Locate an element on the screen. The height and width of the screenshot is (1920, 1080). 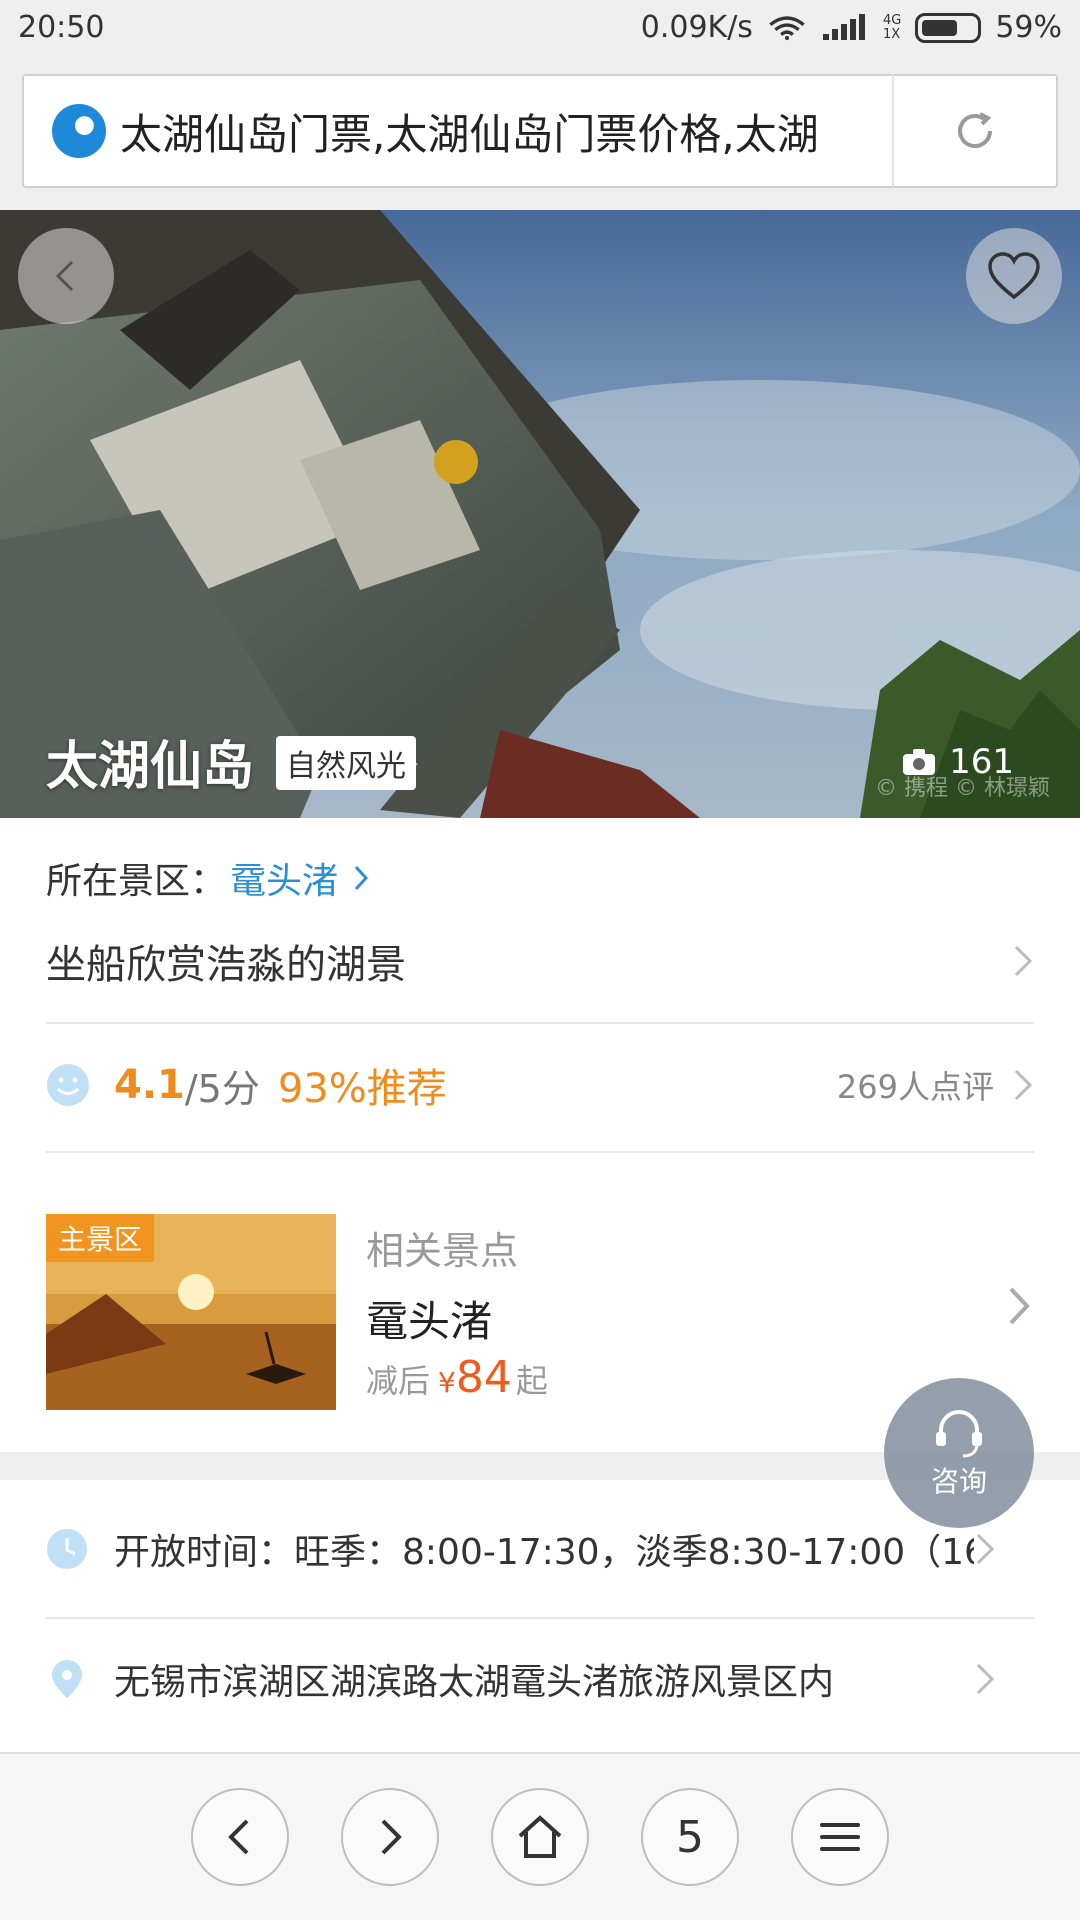
category-tag: 自然风光 is located at coordinates (346, 763).